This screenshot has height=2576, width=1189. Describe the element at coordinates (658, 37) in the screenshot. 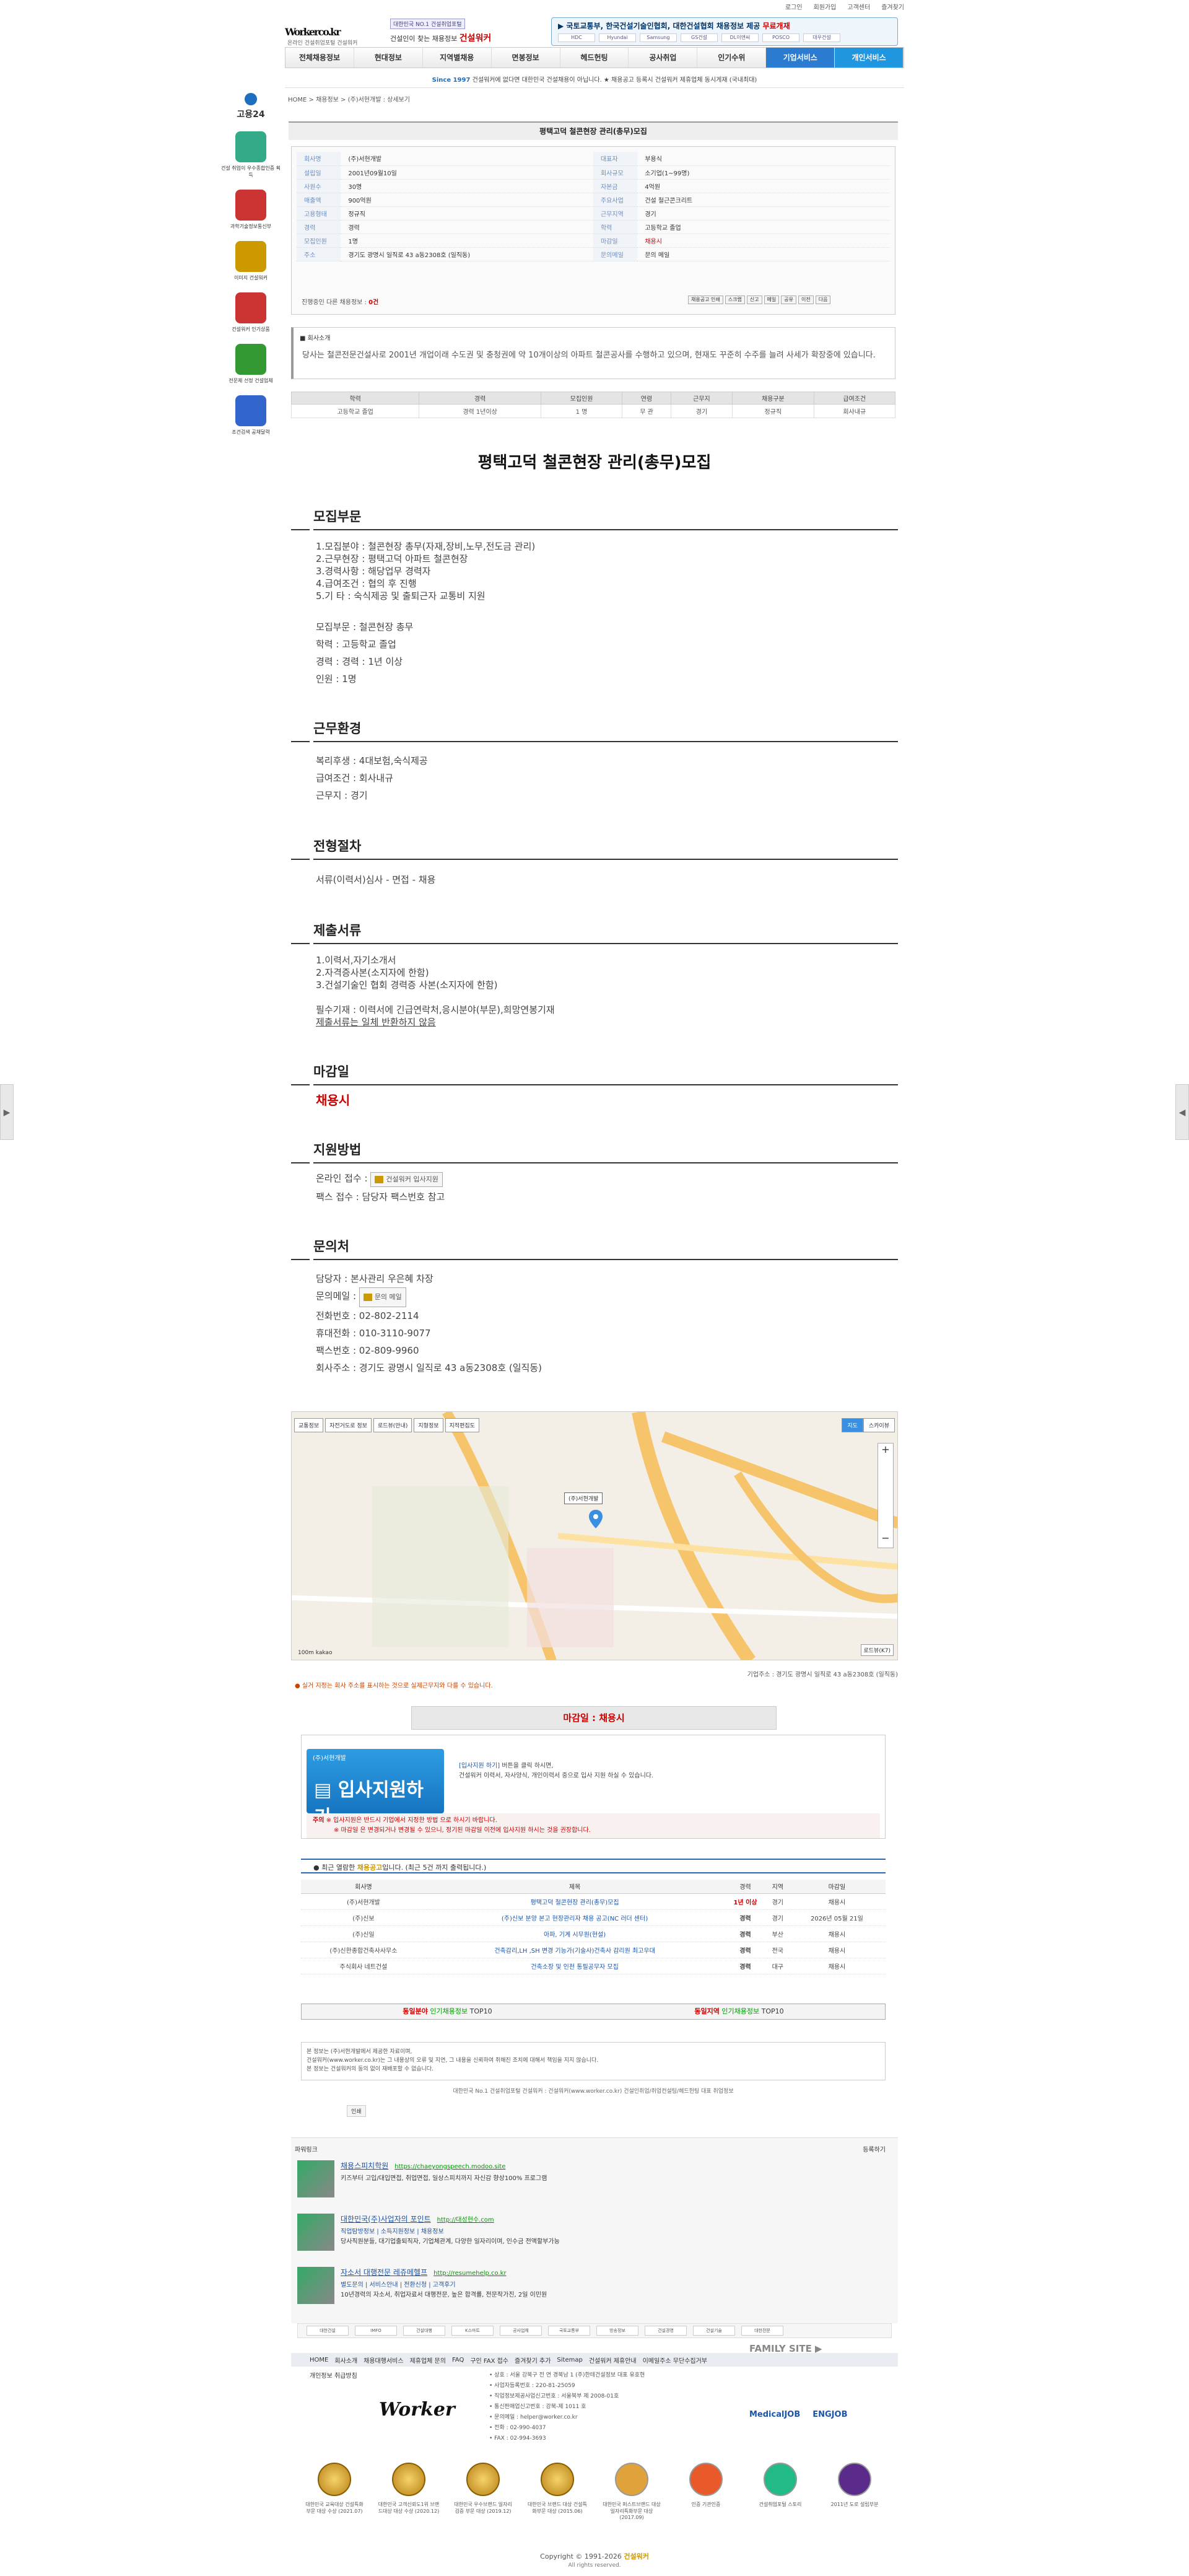

I see `ticker-logo: Samsung` at that location.